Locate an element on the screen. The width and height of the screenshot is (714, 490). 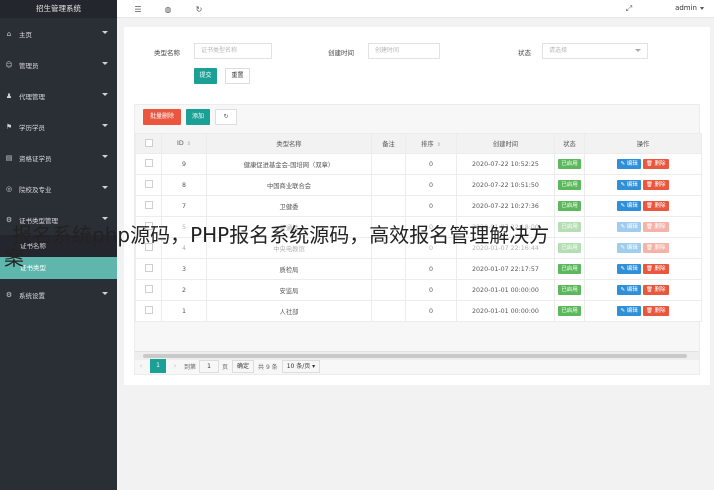
prev-page-icon: ‹ is located at coordinates (141, 366).